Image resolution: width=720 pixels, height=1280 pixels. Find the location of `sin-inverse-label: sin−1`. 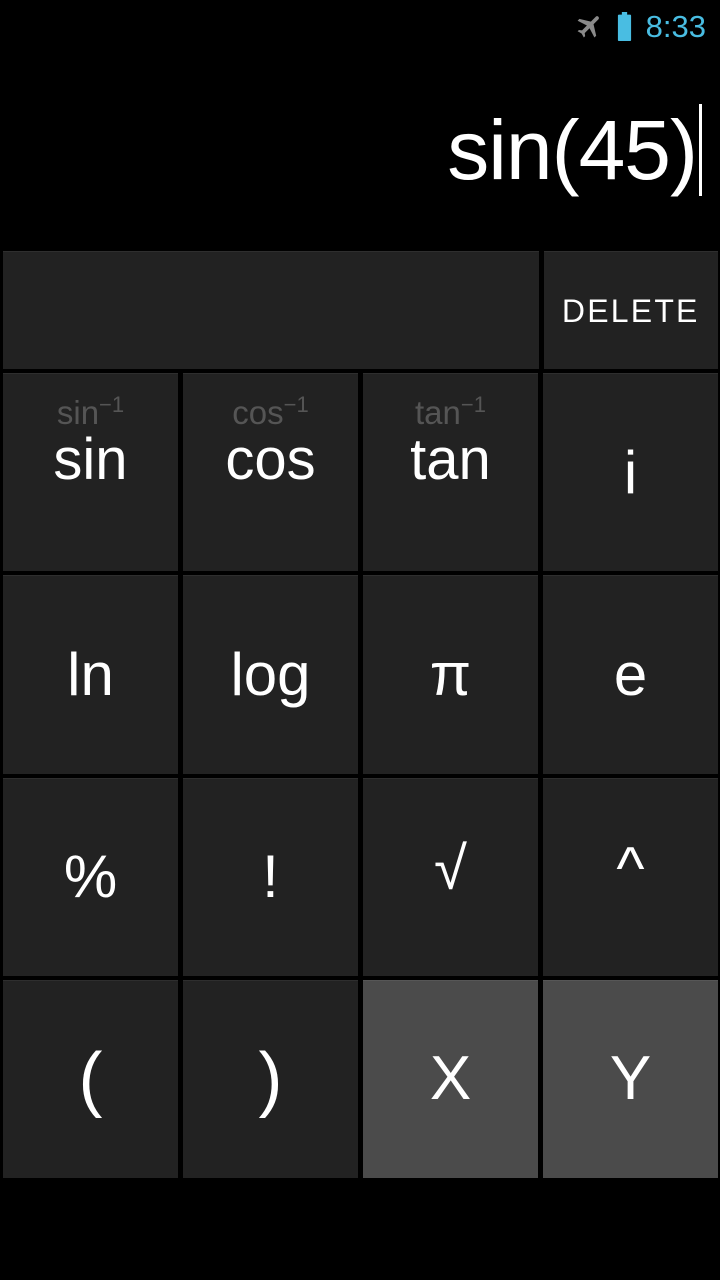

sin-inverse-label: sin−1 is located at coordinates (90, 411).